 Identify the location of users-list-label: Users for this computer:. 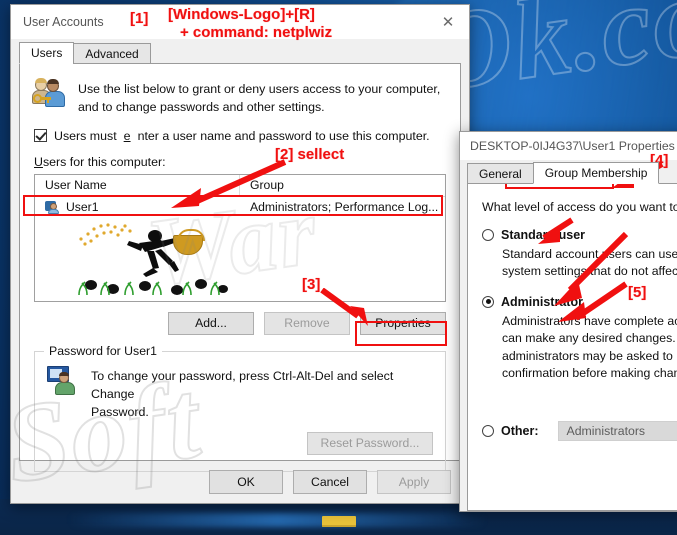
(240, 159).